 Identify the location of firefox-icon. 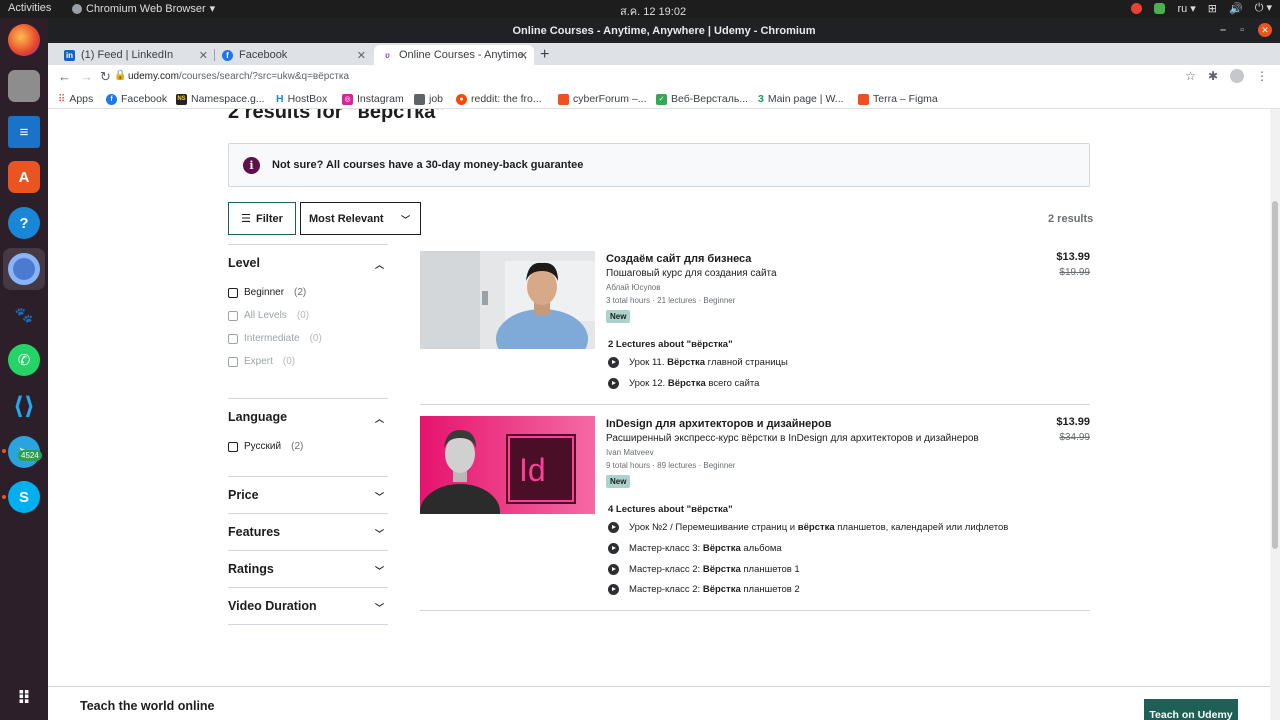
(24, 40).